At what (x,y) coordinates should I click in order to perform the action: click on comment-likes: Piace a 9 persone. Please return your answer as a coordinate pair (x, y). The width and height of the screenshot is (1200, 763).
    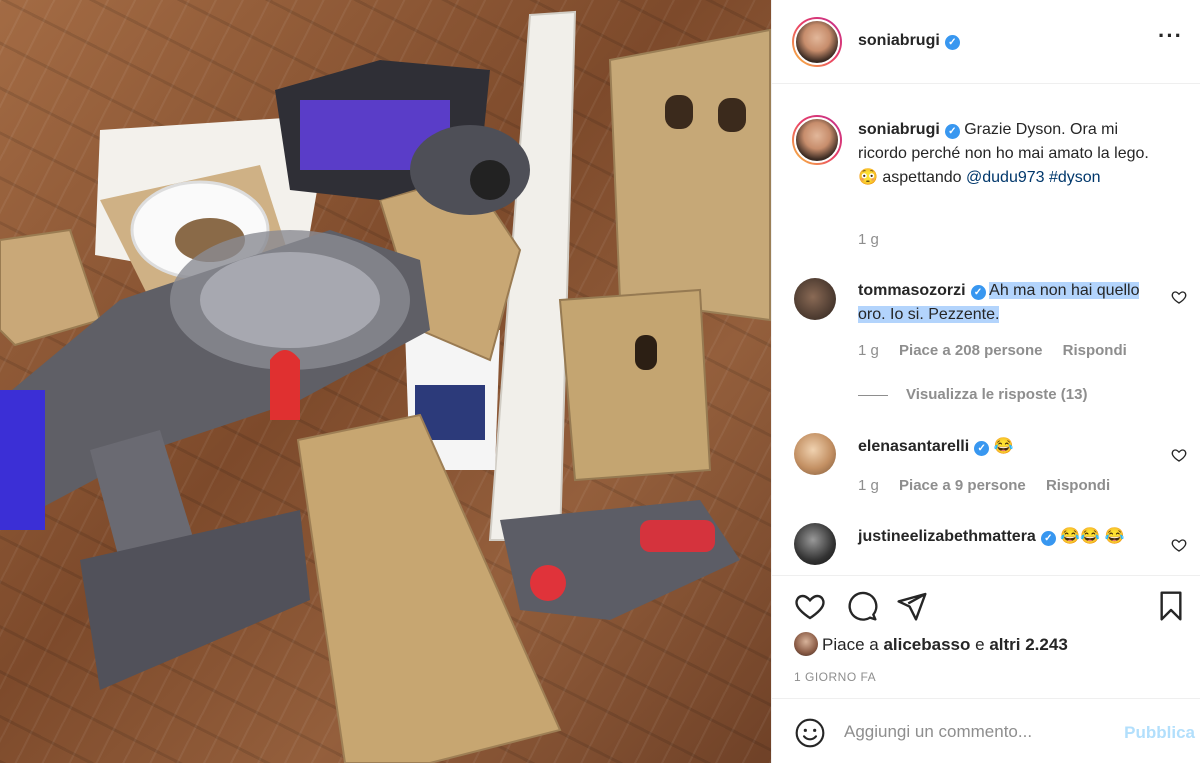
    Looking at the image, I should click on (962, 485).